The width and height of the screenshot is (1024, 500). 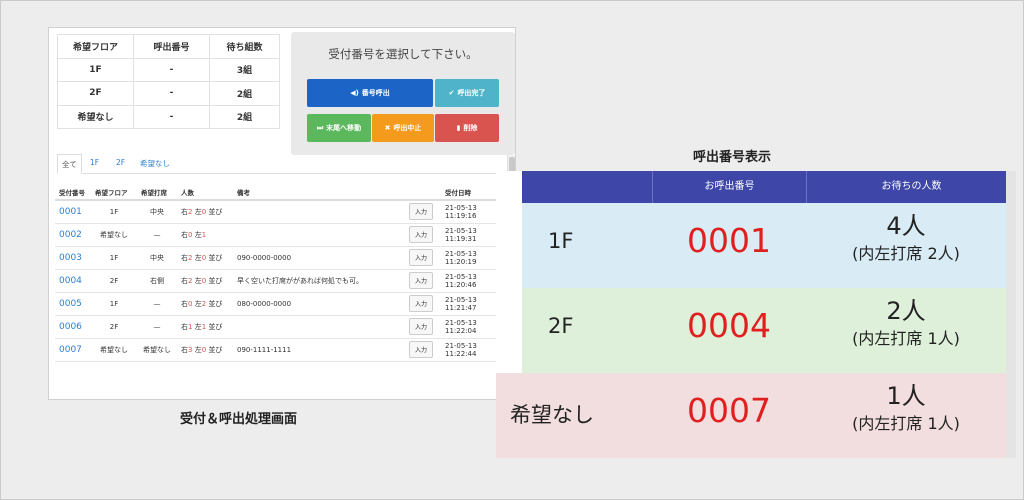 I want to click on reception-number-link: 0006, so click(x=73, y=327).